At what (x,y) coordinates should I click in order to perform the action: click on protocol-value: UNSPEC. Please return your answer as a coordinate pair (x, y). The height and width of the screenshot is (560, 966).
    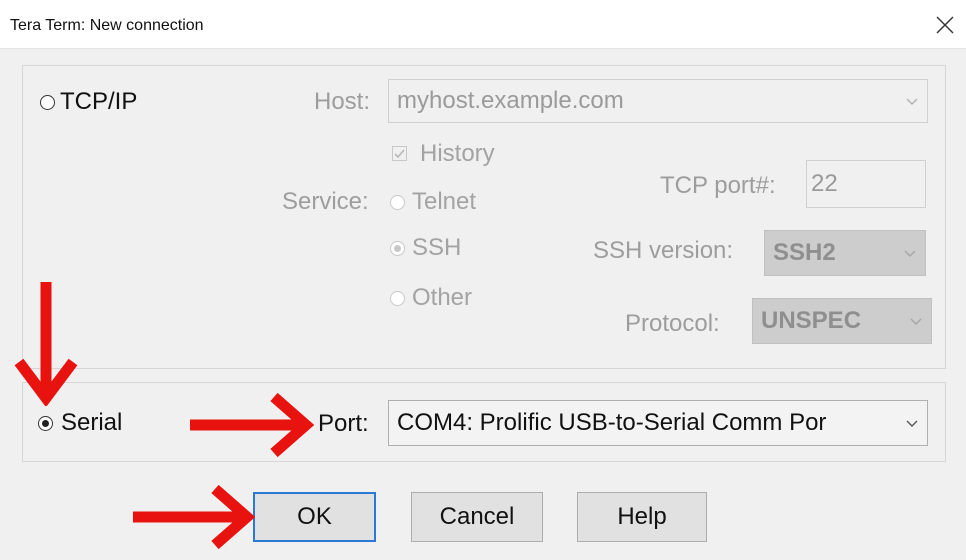
    Looking at the image, I should click on (811, 320).